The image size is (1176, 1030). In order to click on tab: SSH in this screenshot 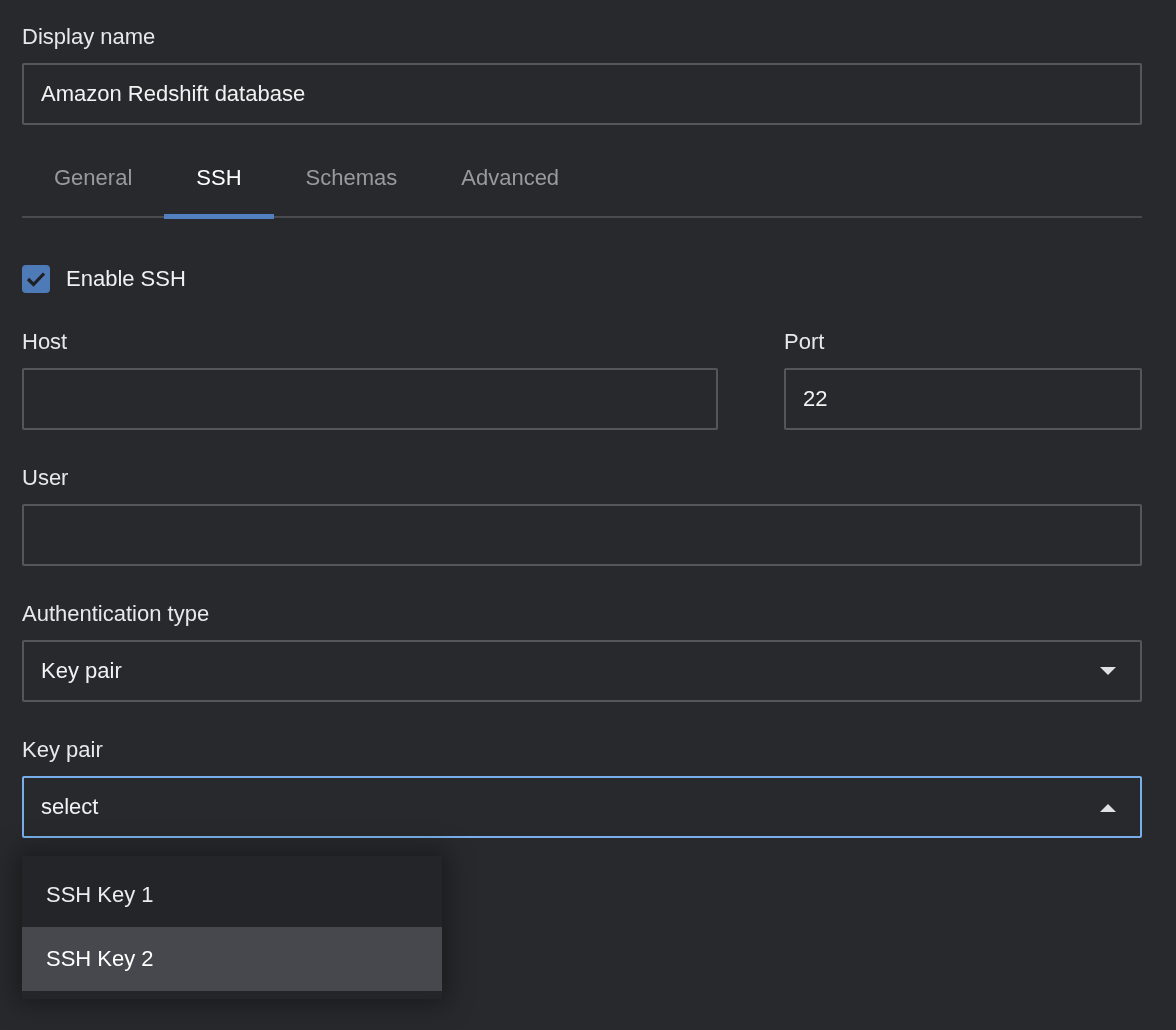, I will do `click(219, 183)`.